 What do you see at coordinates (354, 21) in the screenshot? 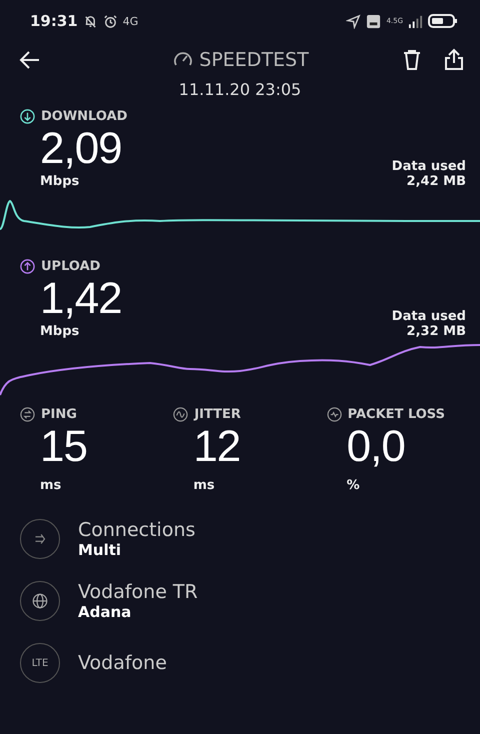
I see `location-icon` at bounding box center [354, 21].